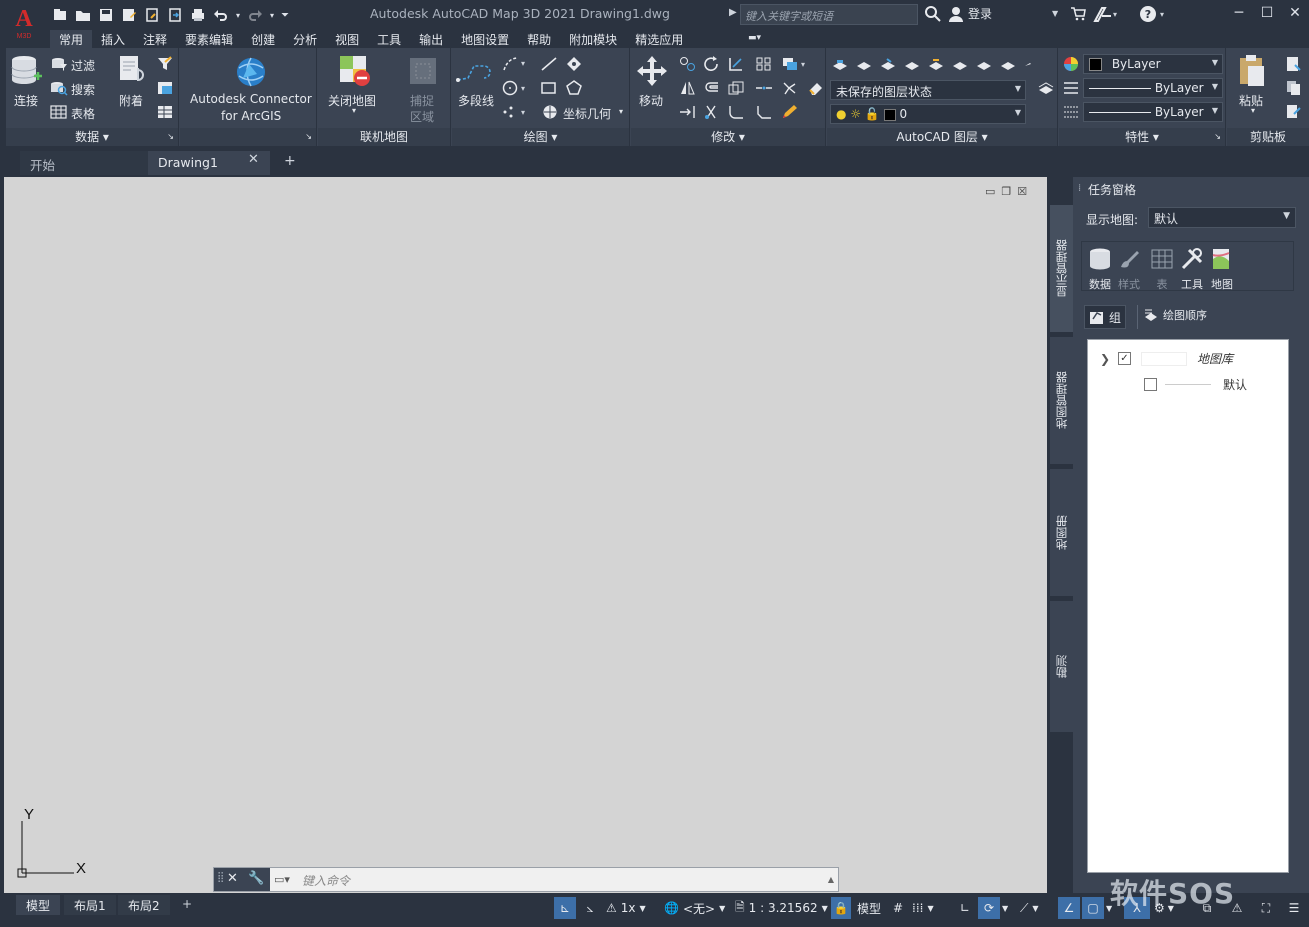 Image resolution: width=1309 pixels, height=927 pixels. I want to click on attach-icon, so click(132, 72).